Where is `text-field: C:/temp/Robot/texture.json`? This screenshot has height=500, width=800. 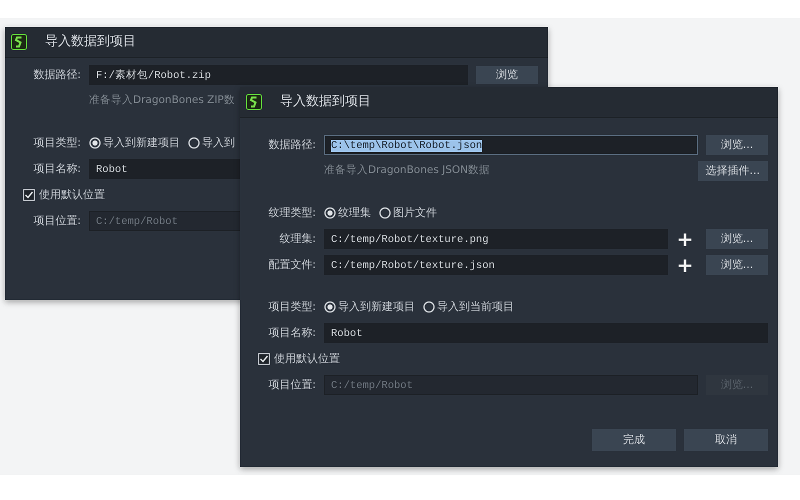 text-field: C:/temp/Robot/texture.json is located at coordinates (496, 265).